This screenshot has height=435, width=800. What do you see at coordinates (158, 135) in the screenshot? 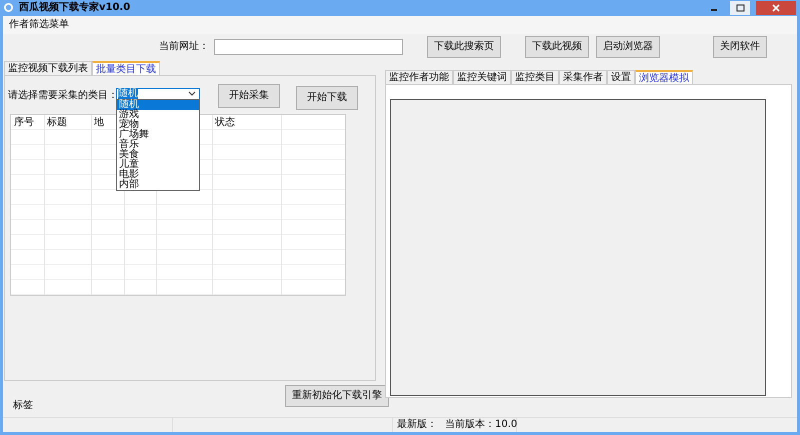
I see `dropdown-option: 广场舞` at bounding box center [158, 135].